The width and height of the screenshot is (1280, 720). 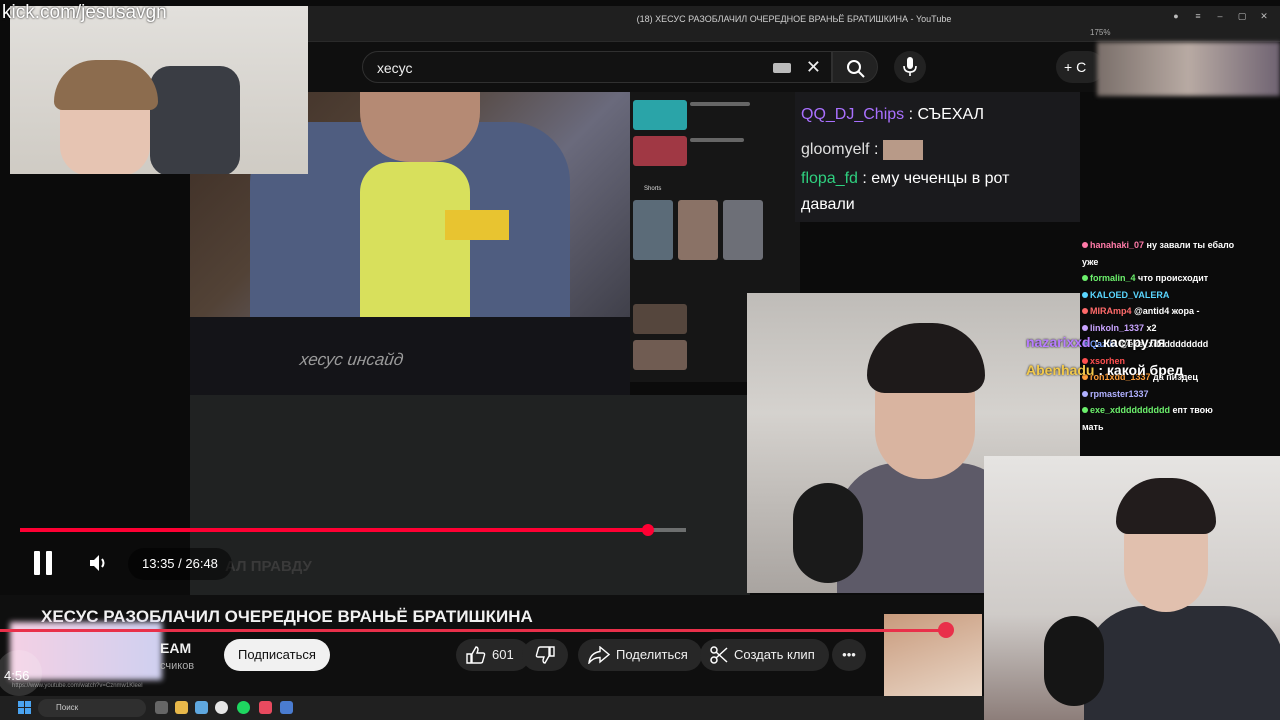 I want to click on like-button: 601, so click(x=493, y=655).